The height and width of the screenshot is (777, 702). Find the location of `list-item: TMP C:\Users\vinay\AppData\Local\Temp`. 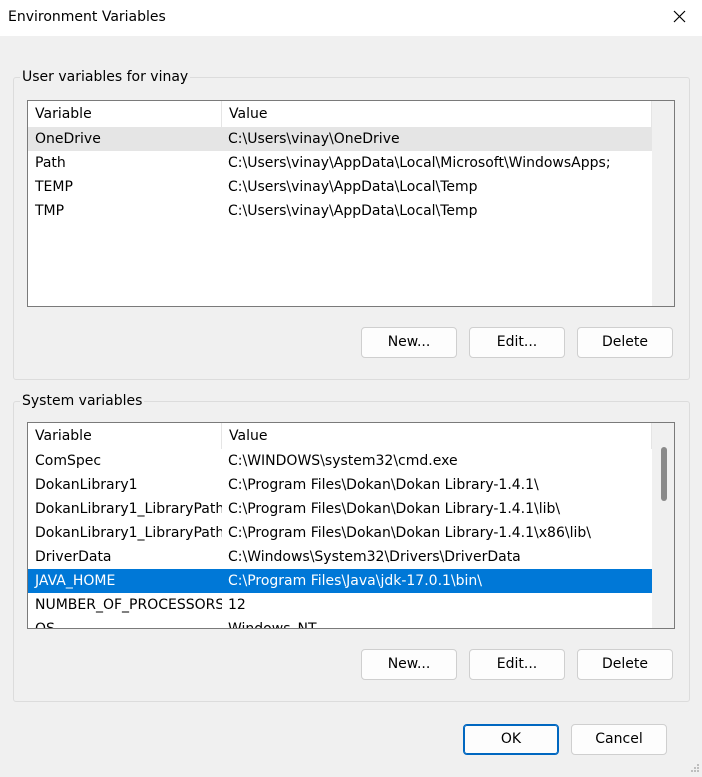

list-item: TMP C:\Users\vinay\AppData\Local\Temp is located at coordinates (340, 211).